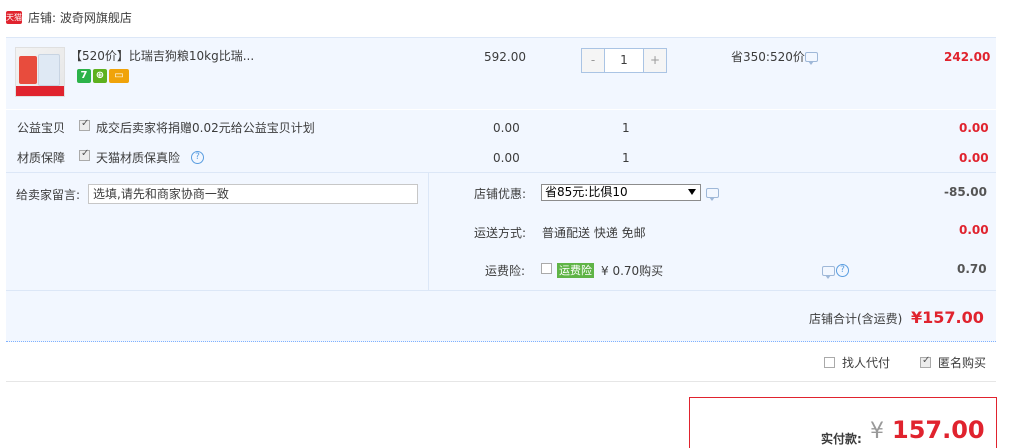 Image resolution: width=1014 pixels, height=448 pixels. I want to click on shop-discount-selected: 省85元:比俱10, so click(586, 192).